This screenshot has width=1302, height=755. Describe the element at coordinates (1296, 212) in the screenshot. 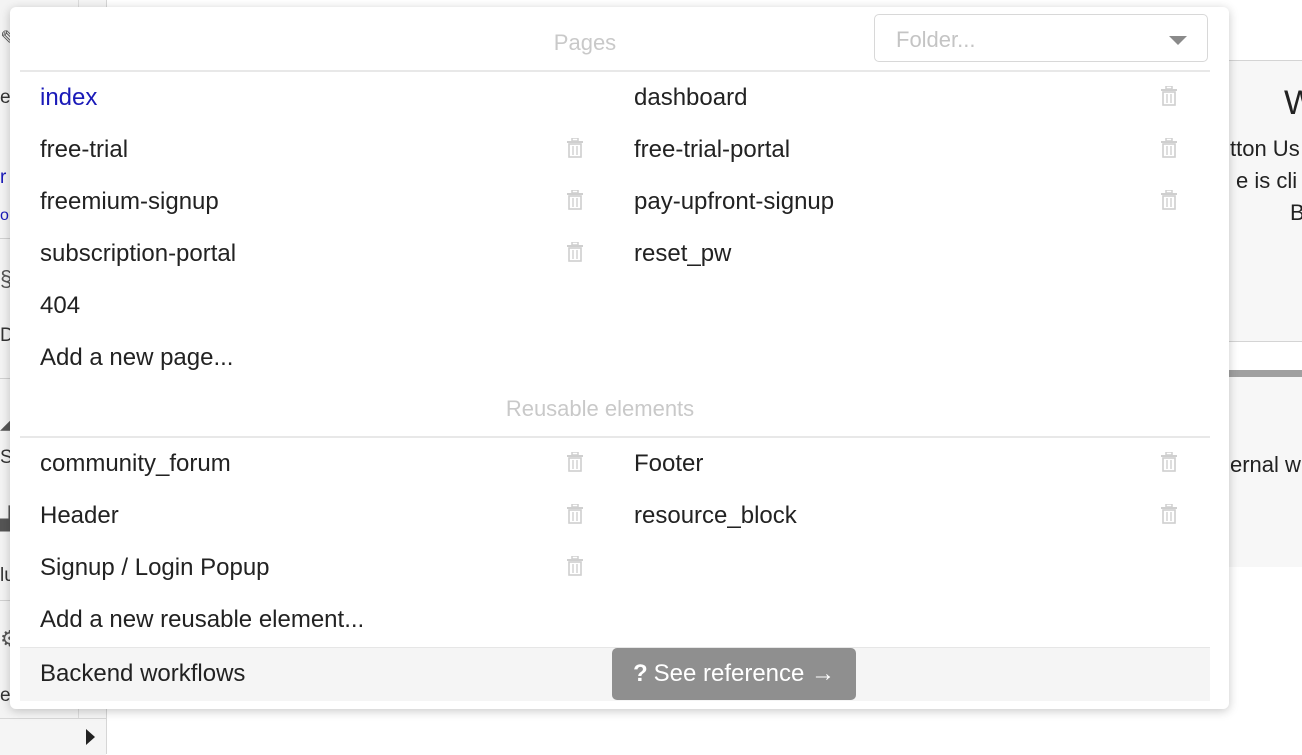

I see `background-text: B` at that location.